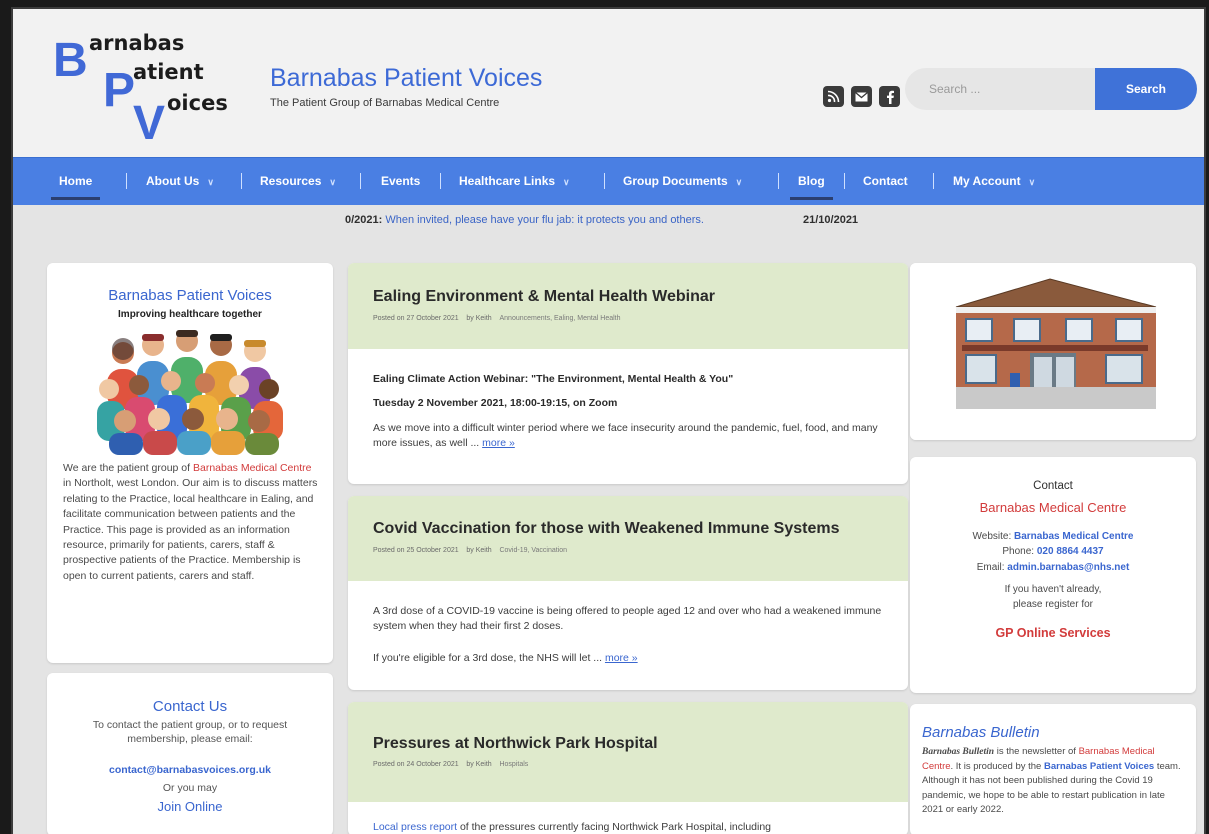 This screenshot has width=1209, height=834. I want to click on about-title: Barnabas Patient Voices, so click(190, 295).